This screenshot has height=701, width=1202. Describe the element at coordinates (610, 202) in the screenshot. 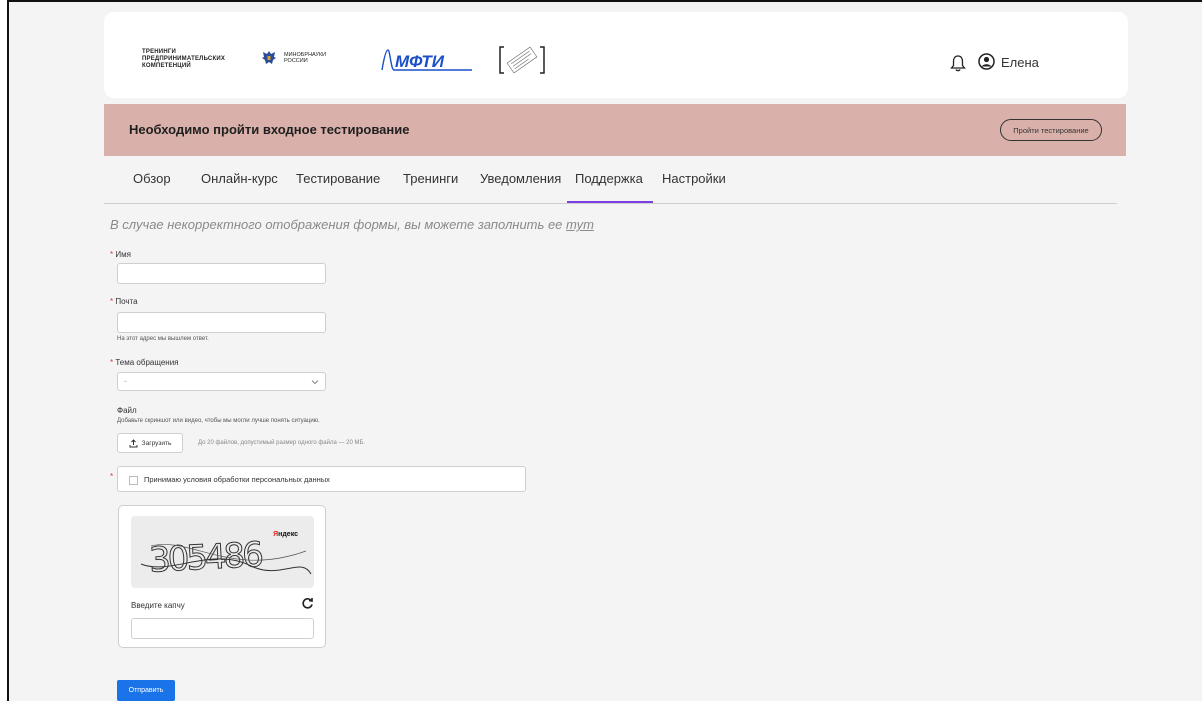

I see `active-tab-indicator` at that location.